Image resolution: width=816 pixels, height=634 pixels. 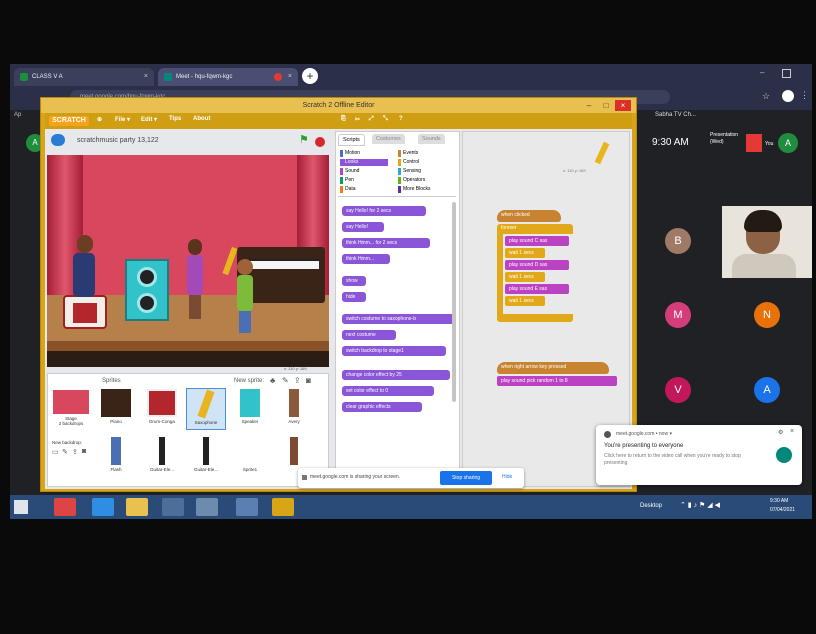 I want to click on block-play-random-sound: play sound pick random 1 to 8, so click(x=557, y=381).